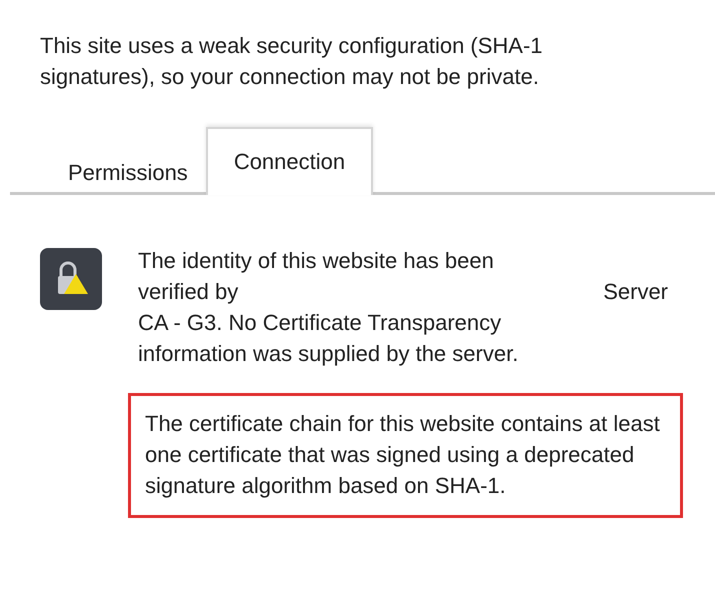 Image resolution: width=715 pixels, height=609 pixels. Describe the element at coordinates (292, 61) in the screenshot. I see `warning-text: This site uses a weak security configuration (SHA-1 signatures), so your connection may not be private.` at that location.